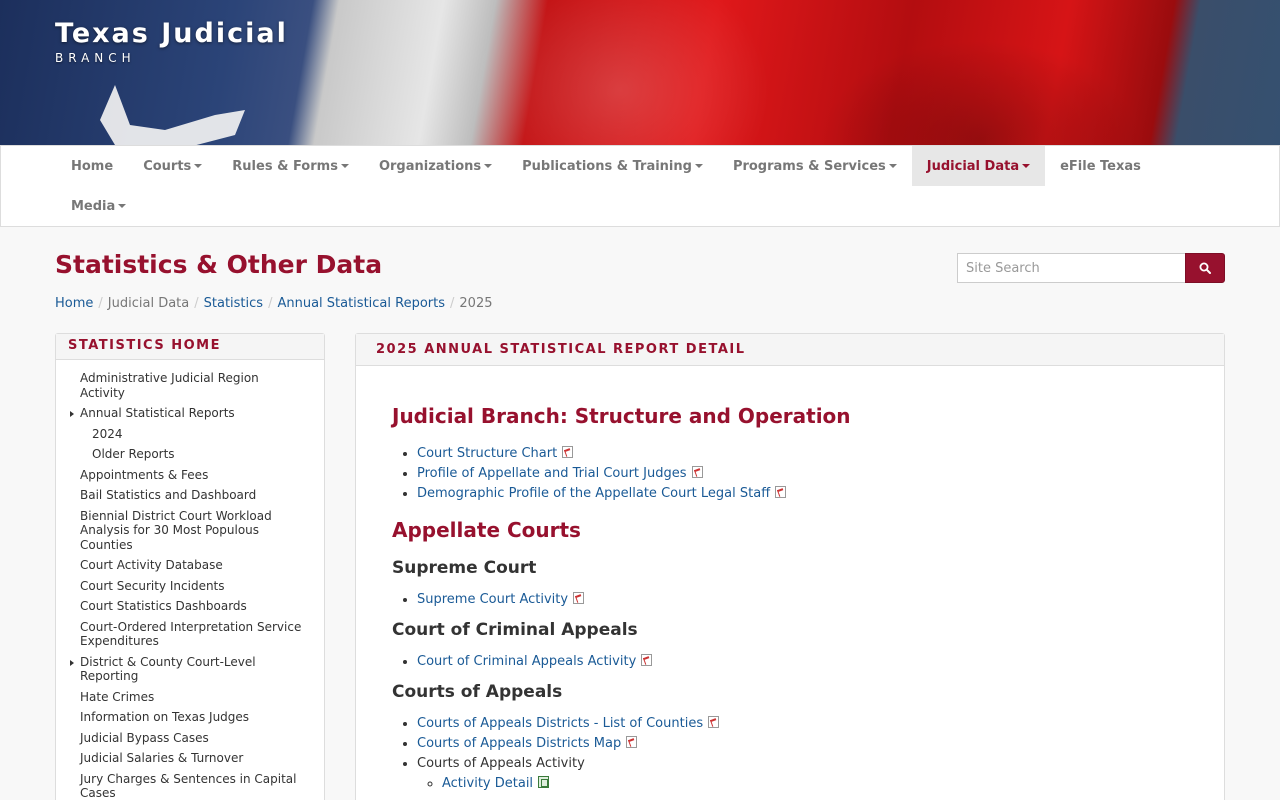 The image size is (1280, 800). What do you see at coordinates (190, 347) in the screenshot?
I see `sidebar-heading: STATISTICS HOME` at bounding box center [190, 347].